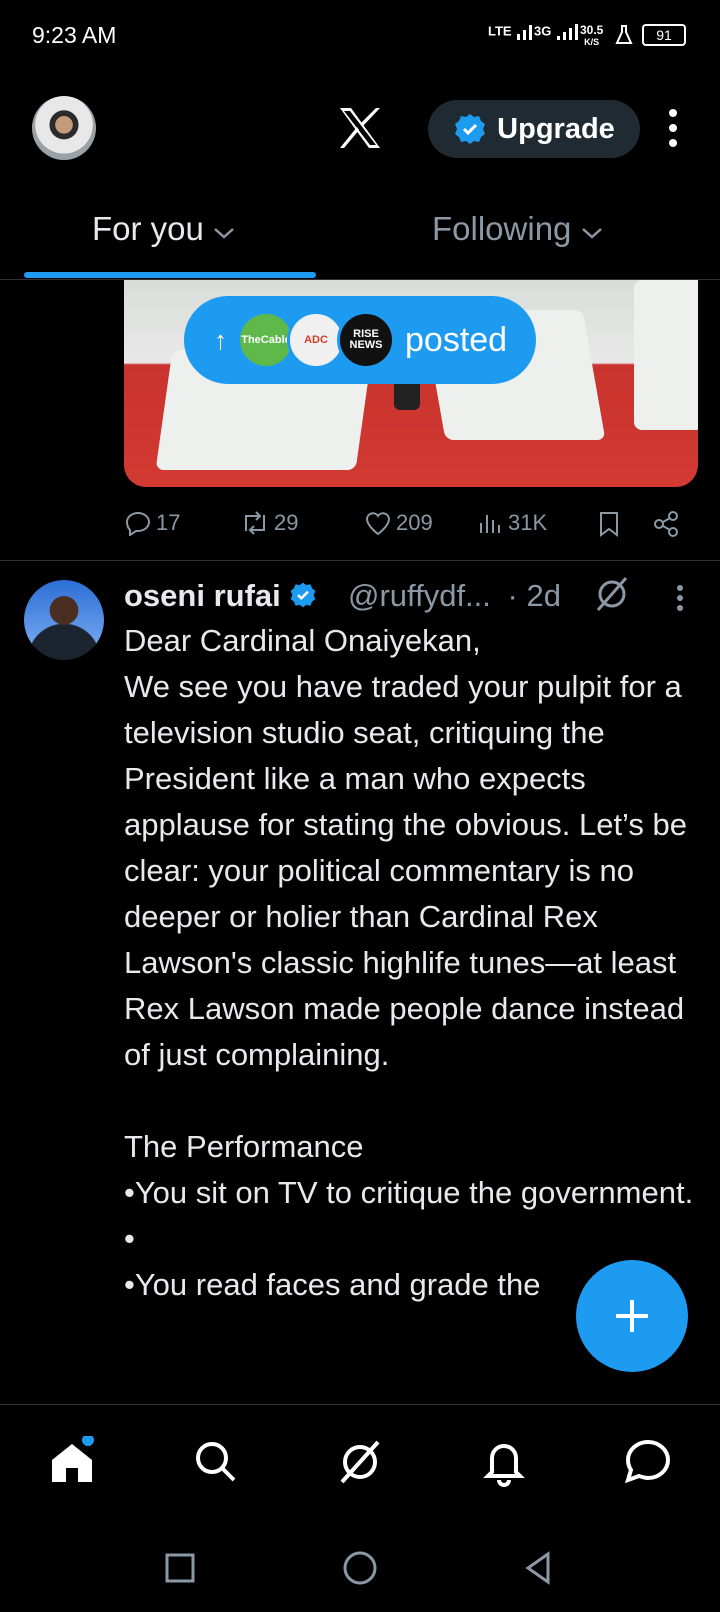 The height and width of the screenshot is (1612, 720). Describe the element at coordinates (490, 524) in the screenshot. I see `views-chart-icon` at that location.